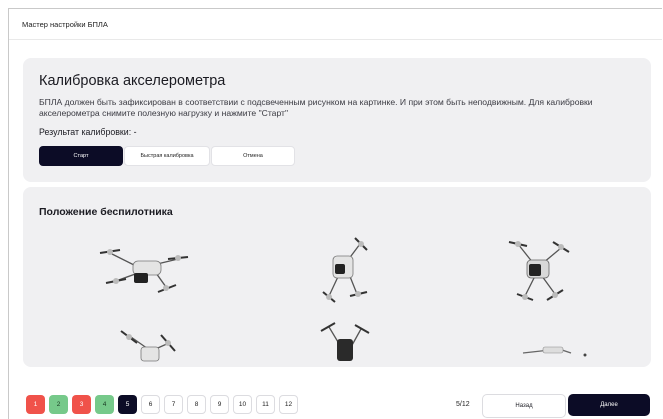 The height and width of the screenshot is (419, 663). I want to click on step-4: 4, so click(104, 404).